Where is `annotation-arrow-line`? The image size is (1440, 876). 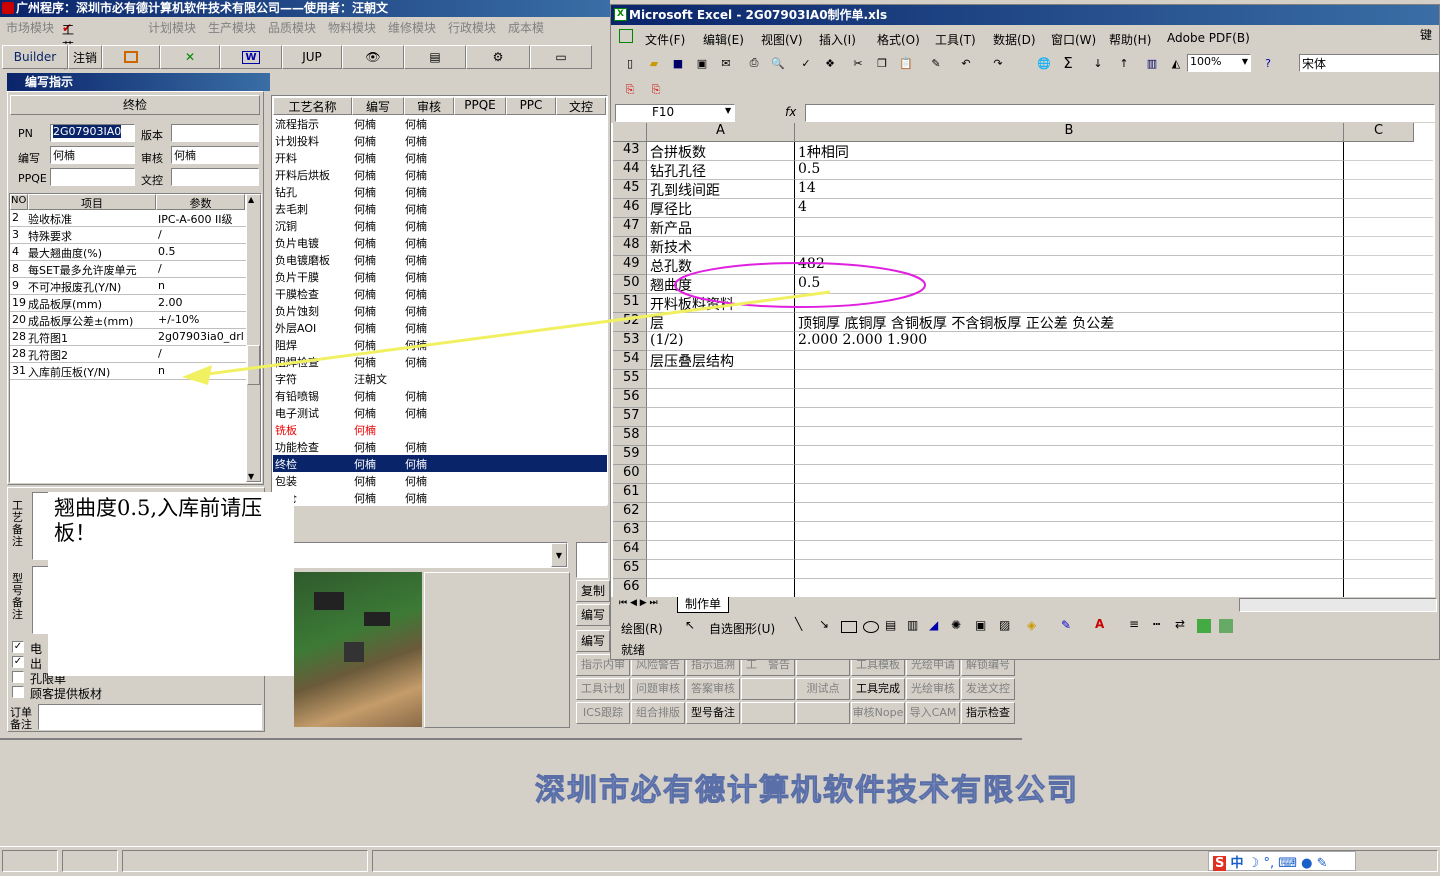
annotation-arrow-line is located at coordinates (515, 333).